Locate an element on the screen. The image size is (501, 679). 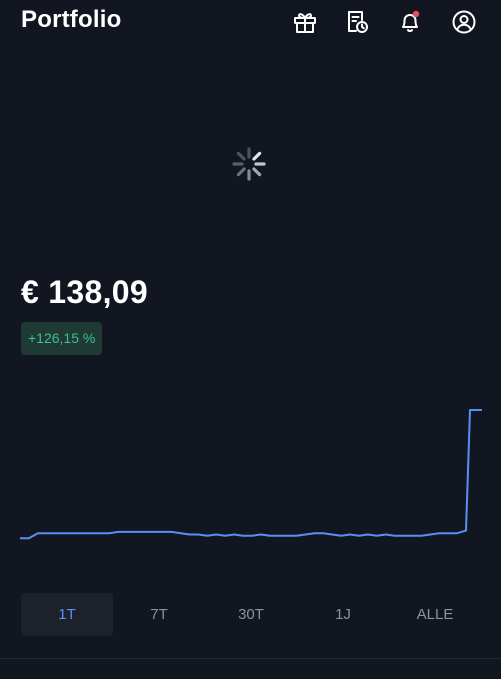
range-tab-1j: 1J is located at coordinates (343, 614).